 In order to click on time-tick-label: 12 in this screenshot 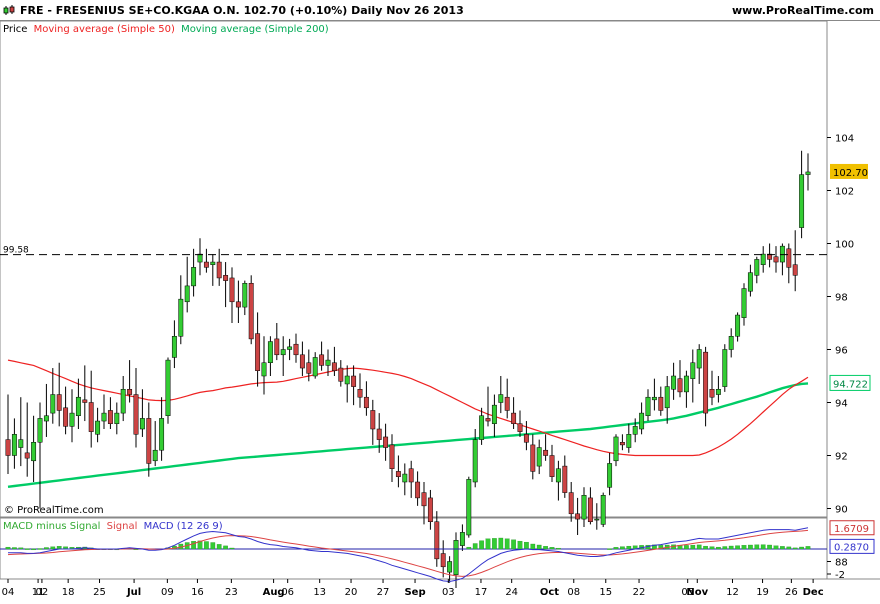, I will do `click(732, 592)`.